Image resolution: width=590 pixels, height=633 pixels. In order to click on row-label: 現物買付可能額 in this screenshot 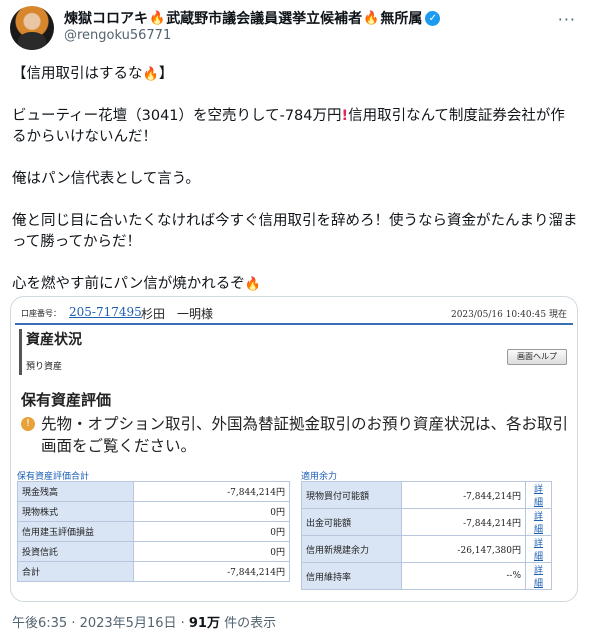, I will do `click(351, 495)`.